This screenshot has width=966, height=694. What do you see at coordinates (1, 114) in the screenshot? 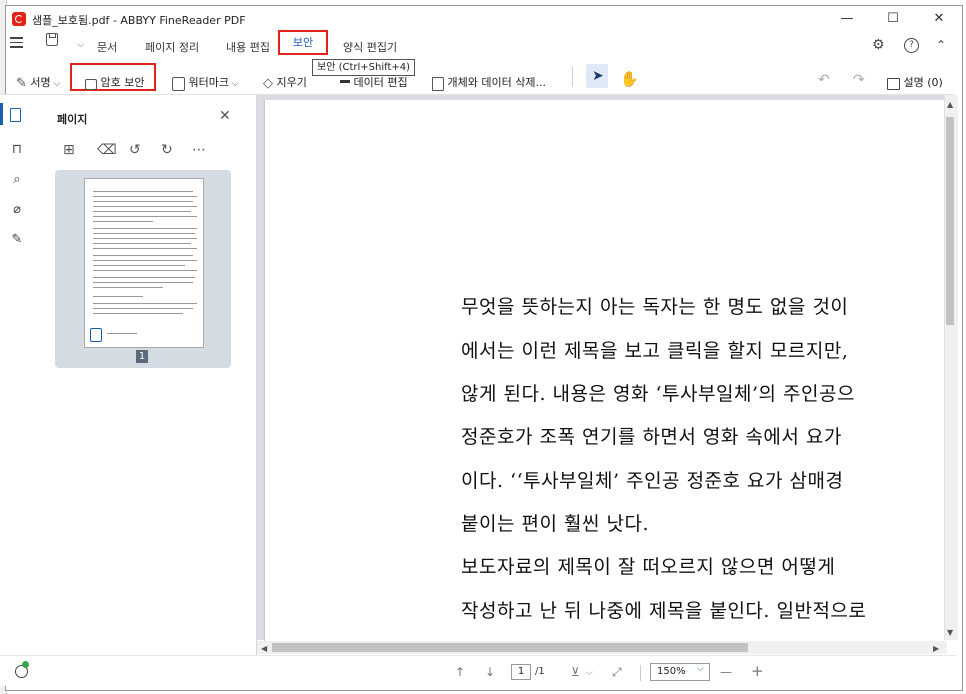
I see `rail-active-indicator` at bounding box center [1, 114].